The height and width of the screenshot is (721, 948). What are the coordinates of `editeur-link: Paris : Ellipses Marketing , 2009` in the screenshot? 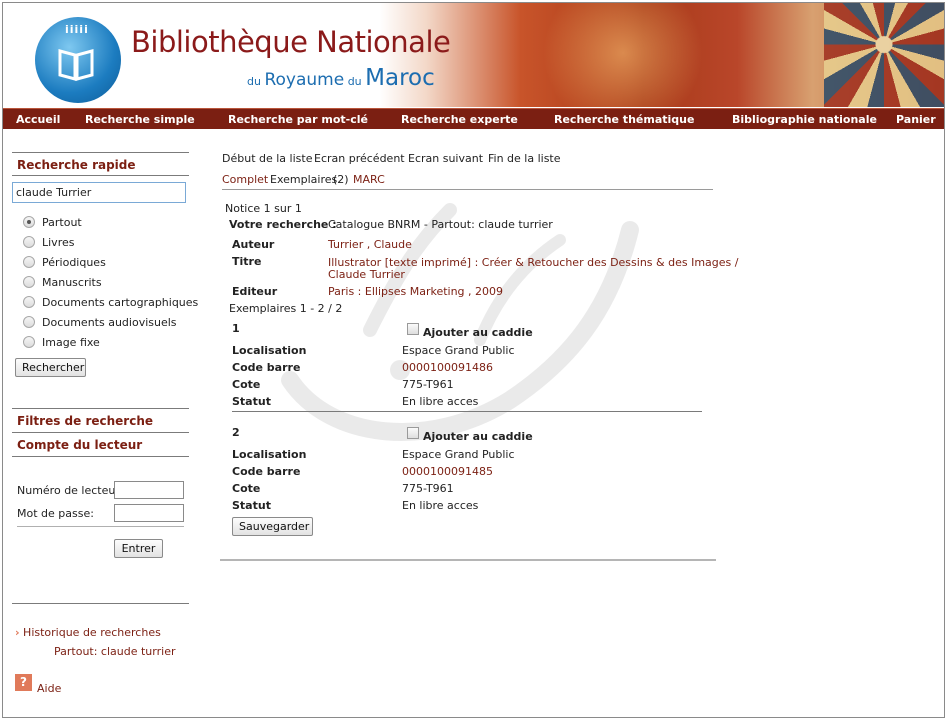 It's located at (415, 291).